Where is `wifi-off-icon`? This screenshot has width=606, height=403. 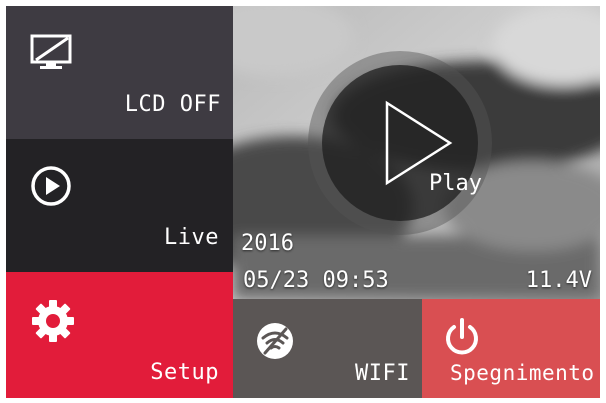 wifi-off-icon is located at coordinates (275, 343).